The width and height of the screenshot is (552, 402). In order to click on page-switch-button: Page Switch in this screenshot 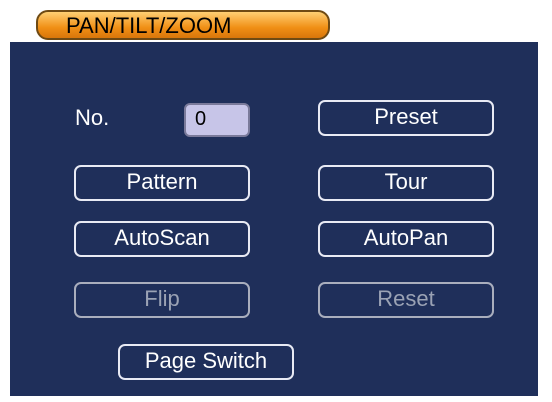, I will do `click(206, 362)`.